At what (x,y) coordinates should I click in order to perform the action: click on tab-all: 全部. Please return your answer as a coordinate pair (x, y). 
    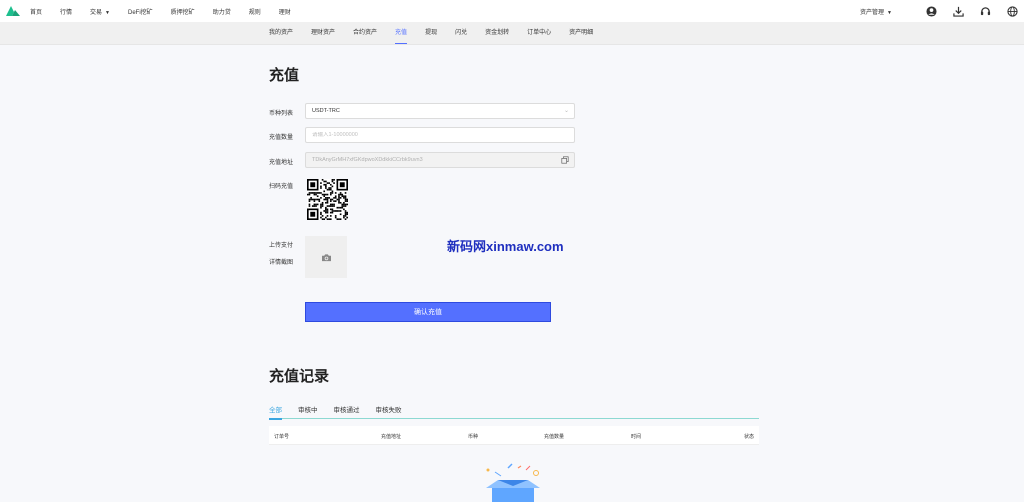
    Looking at the image, I should click on (275, 413).